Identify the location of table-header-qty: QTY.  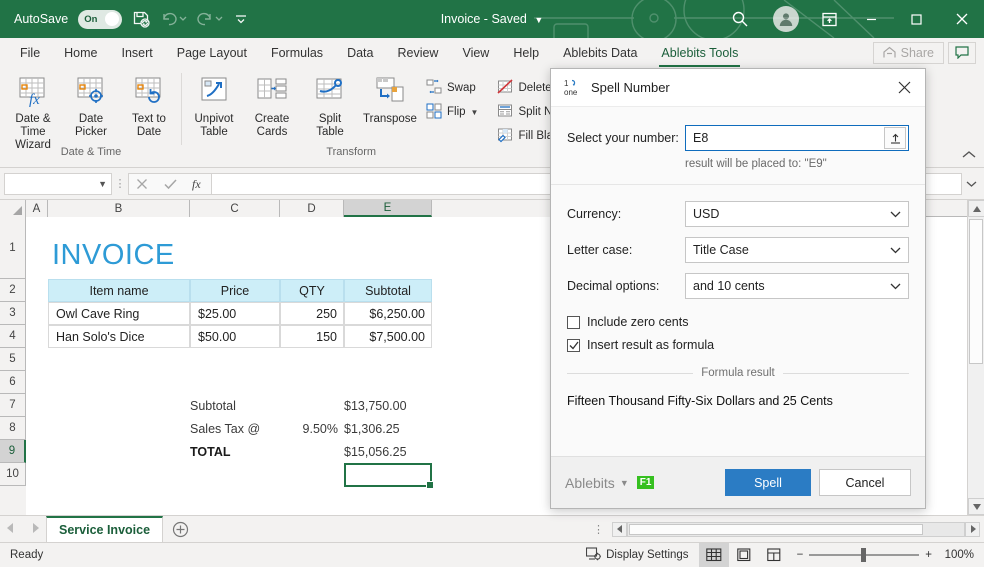
(312, 290).